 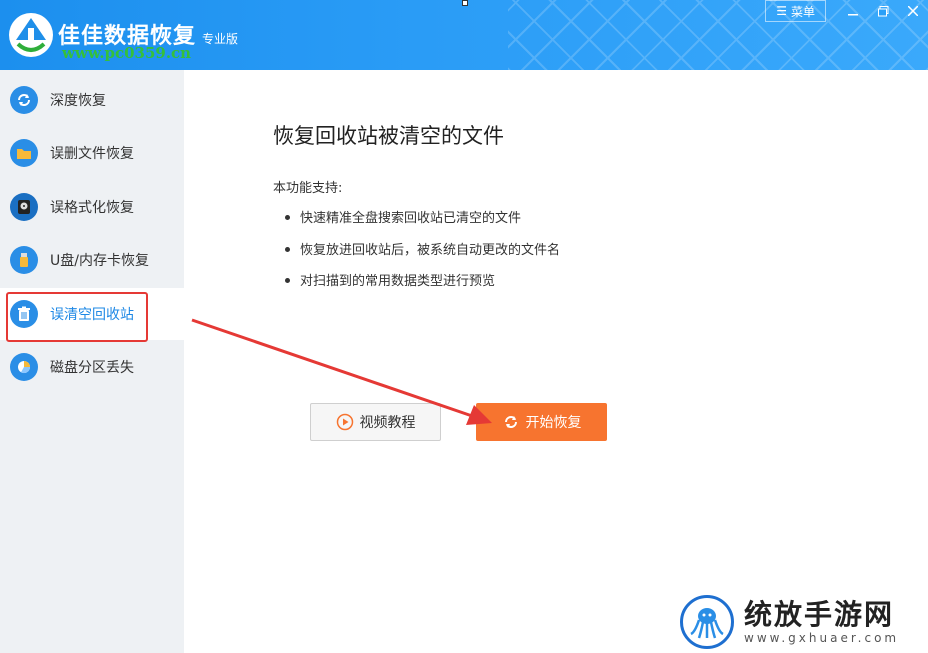 What do you see at coordinates (220, 39) in the screenshot?
I see `app-edition: 专业版` at bounding box center [220, 39].